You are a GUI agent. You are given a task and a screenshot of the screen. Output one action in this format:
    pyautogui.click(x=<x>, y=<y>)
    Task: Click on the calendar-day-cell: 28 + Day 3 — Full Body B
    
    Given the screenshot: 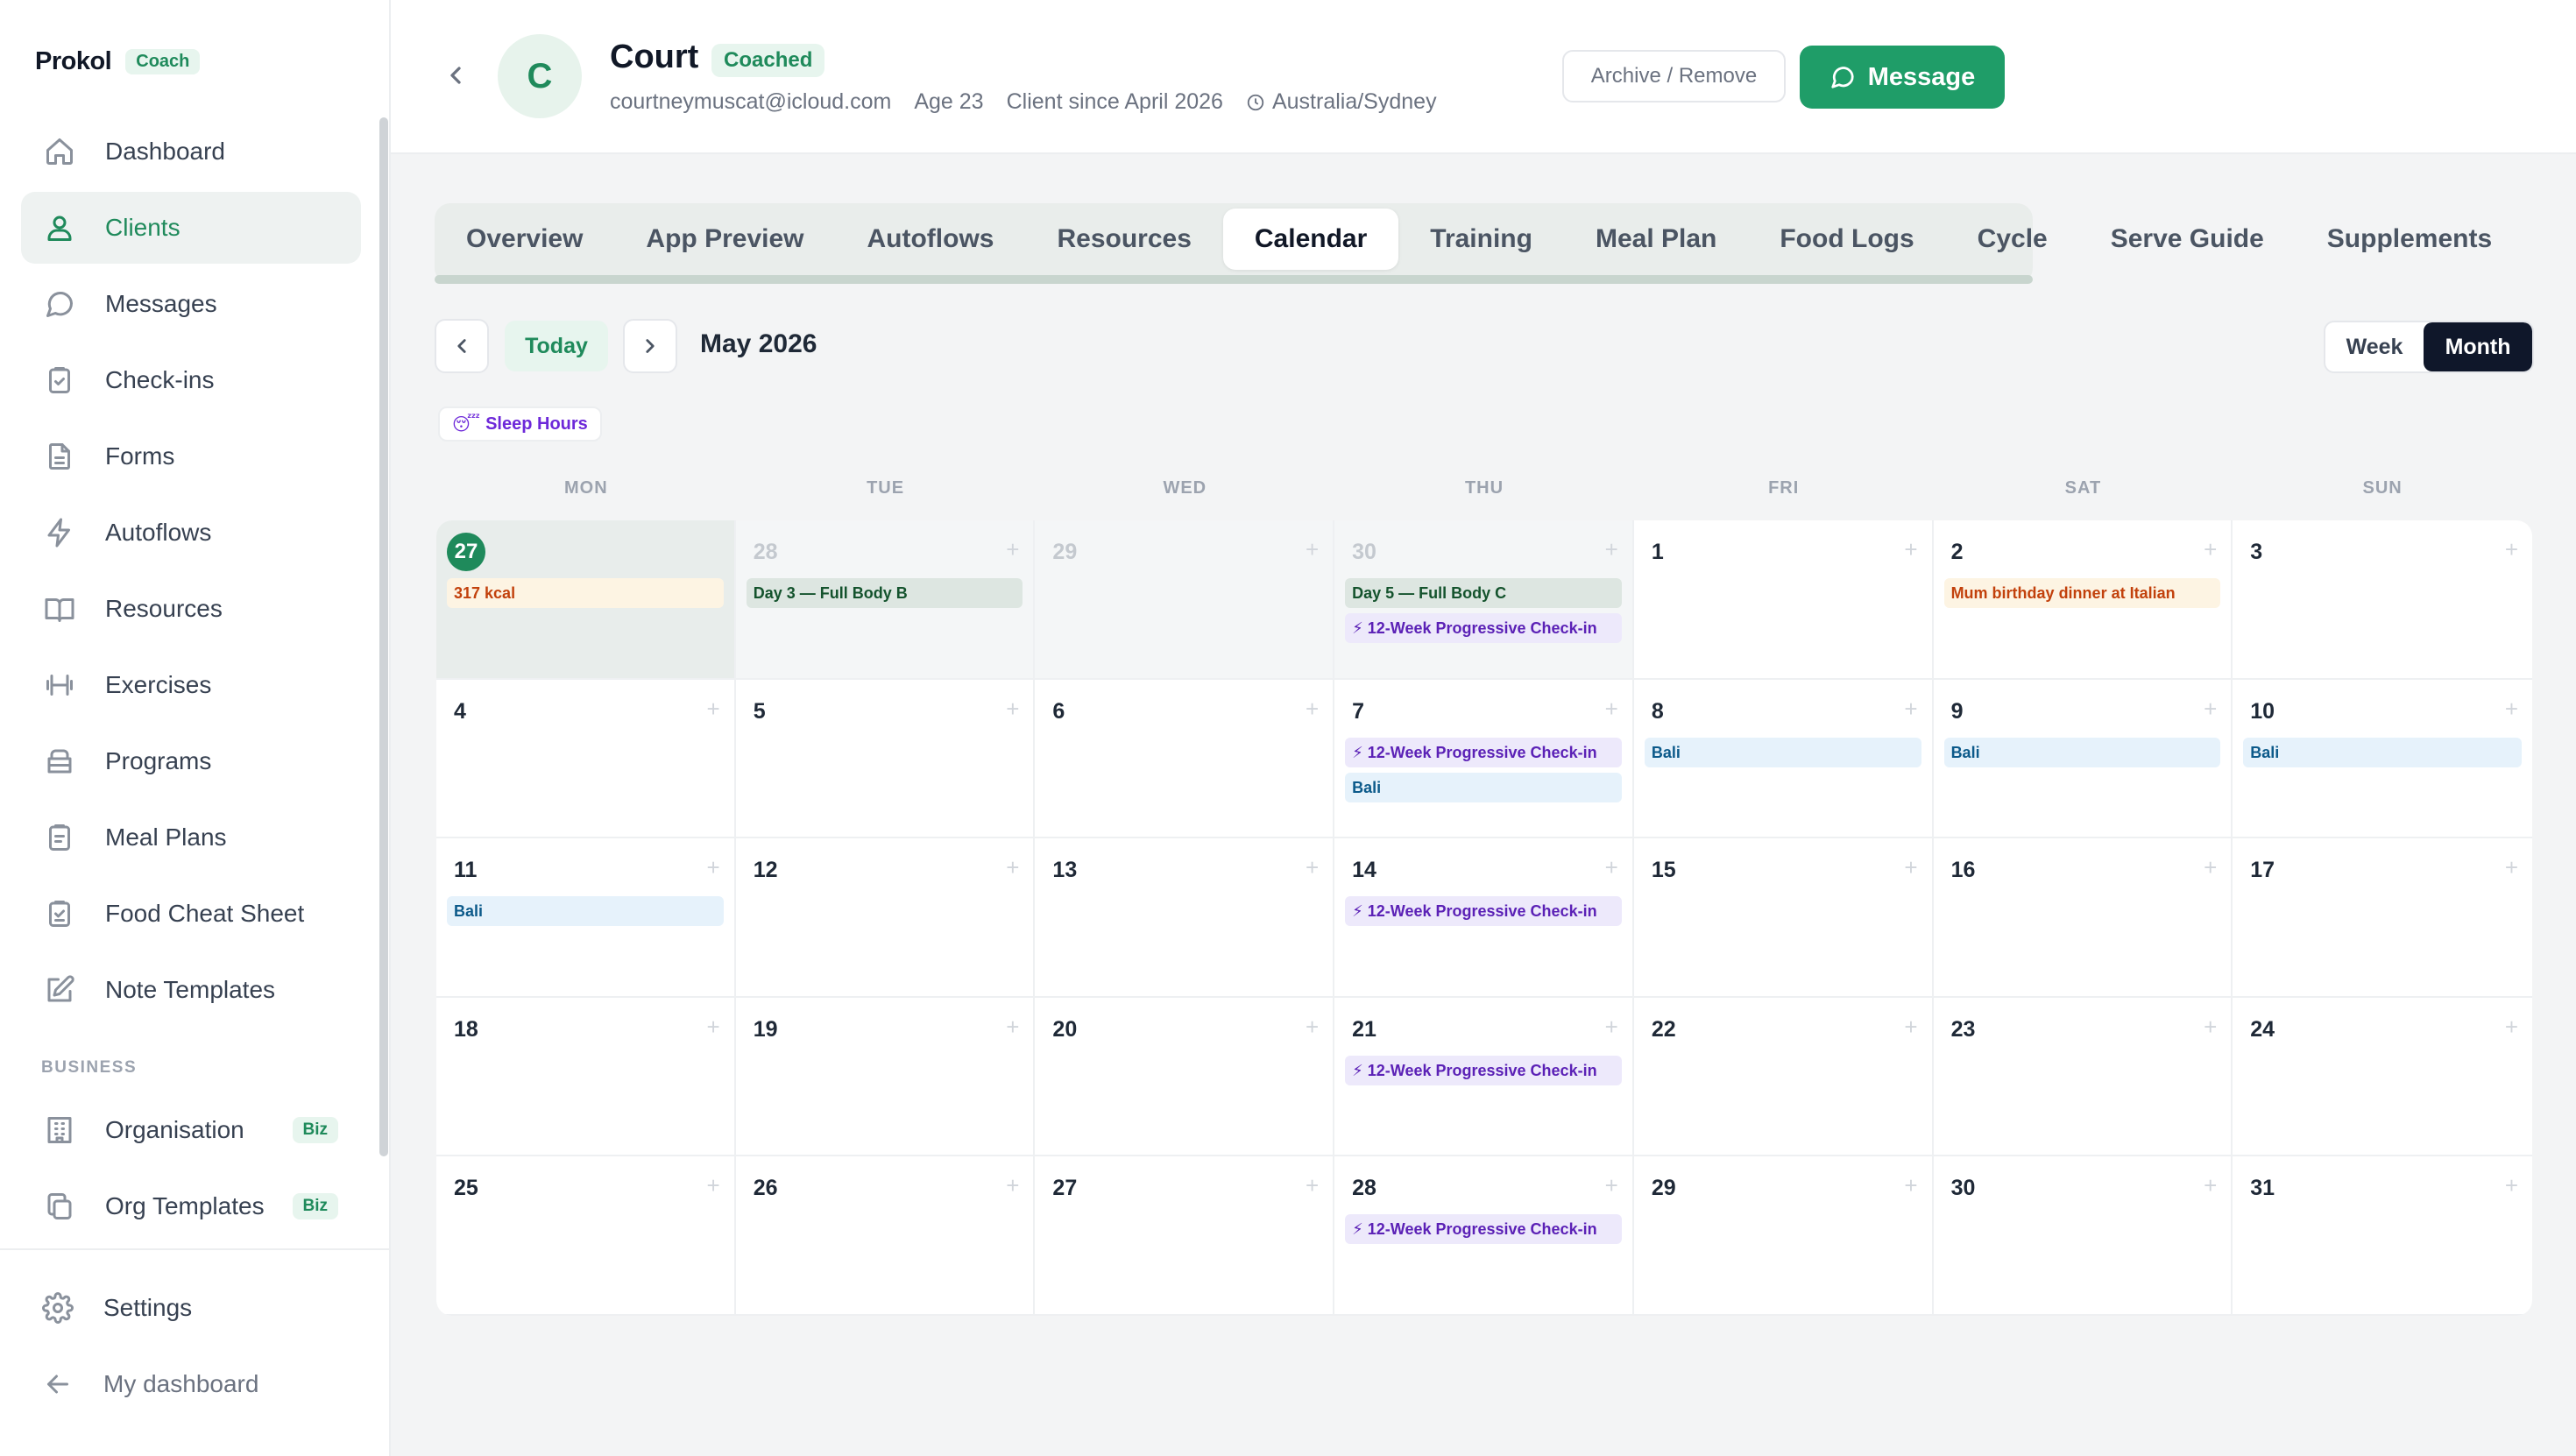 What is the action you would take?
    pyautogui.click(x=885, y=600)
    